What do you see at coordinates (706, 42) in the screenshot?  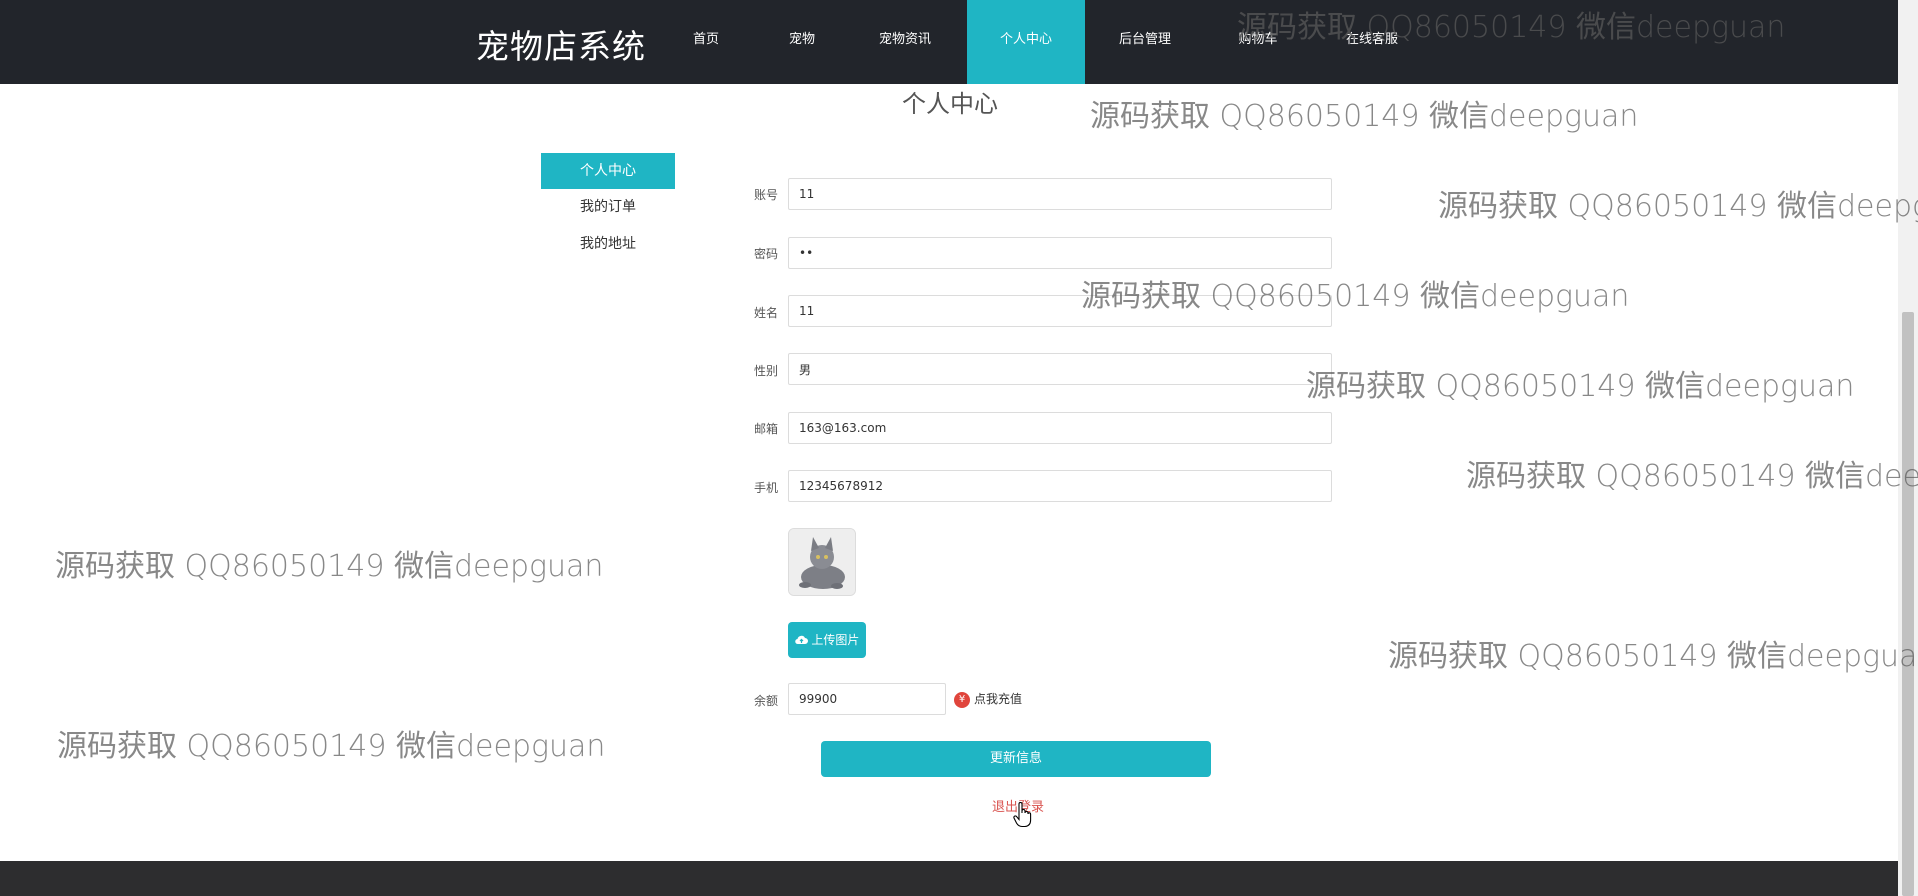 I see `nav-home: 首页` at bounding box center [706, 42].